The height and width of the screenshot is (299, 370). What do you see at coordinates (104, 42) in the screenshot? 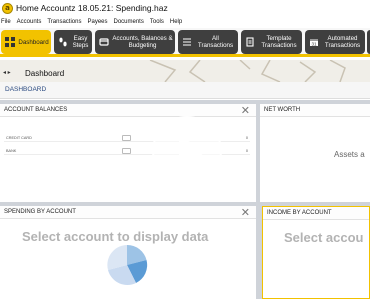
I see `accounts-icon` at bounding box center [104, 42].